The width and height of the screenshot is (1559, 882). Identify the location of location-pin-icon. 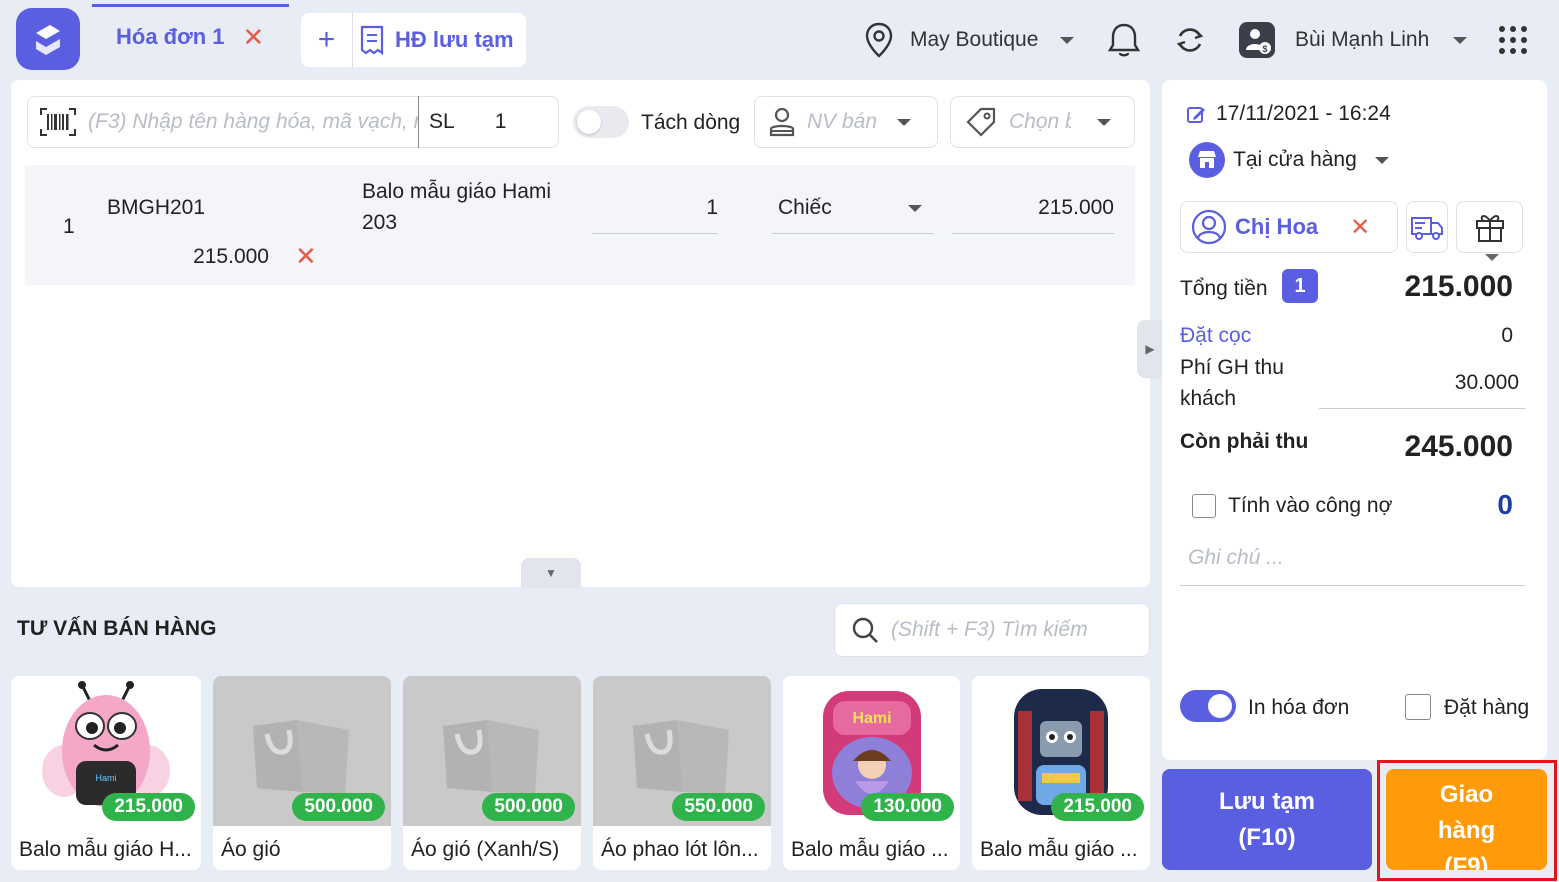
(879, 40).